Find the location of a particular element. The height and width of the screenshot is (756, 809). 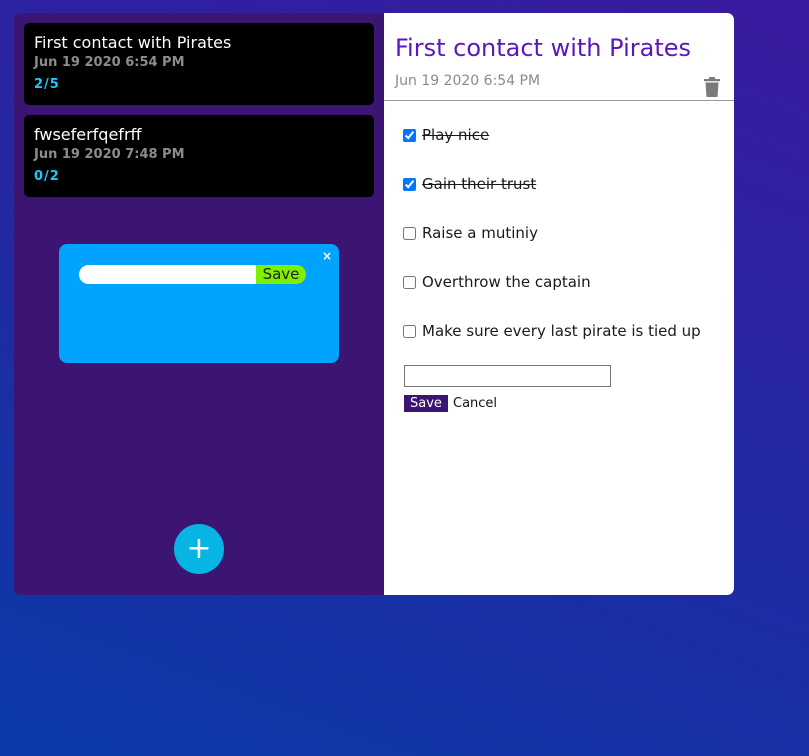

task-label: Make sure every last pirate is tied up is located at coordinates (561, 331).